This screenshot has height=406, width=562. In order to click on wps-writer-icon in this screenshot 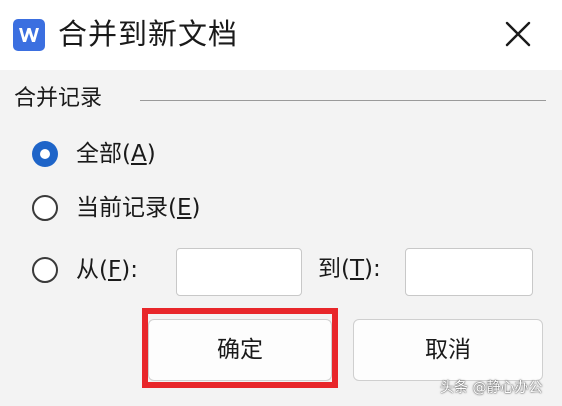, I will do `click(29, 35)`.